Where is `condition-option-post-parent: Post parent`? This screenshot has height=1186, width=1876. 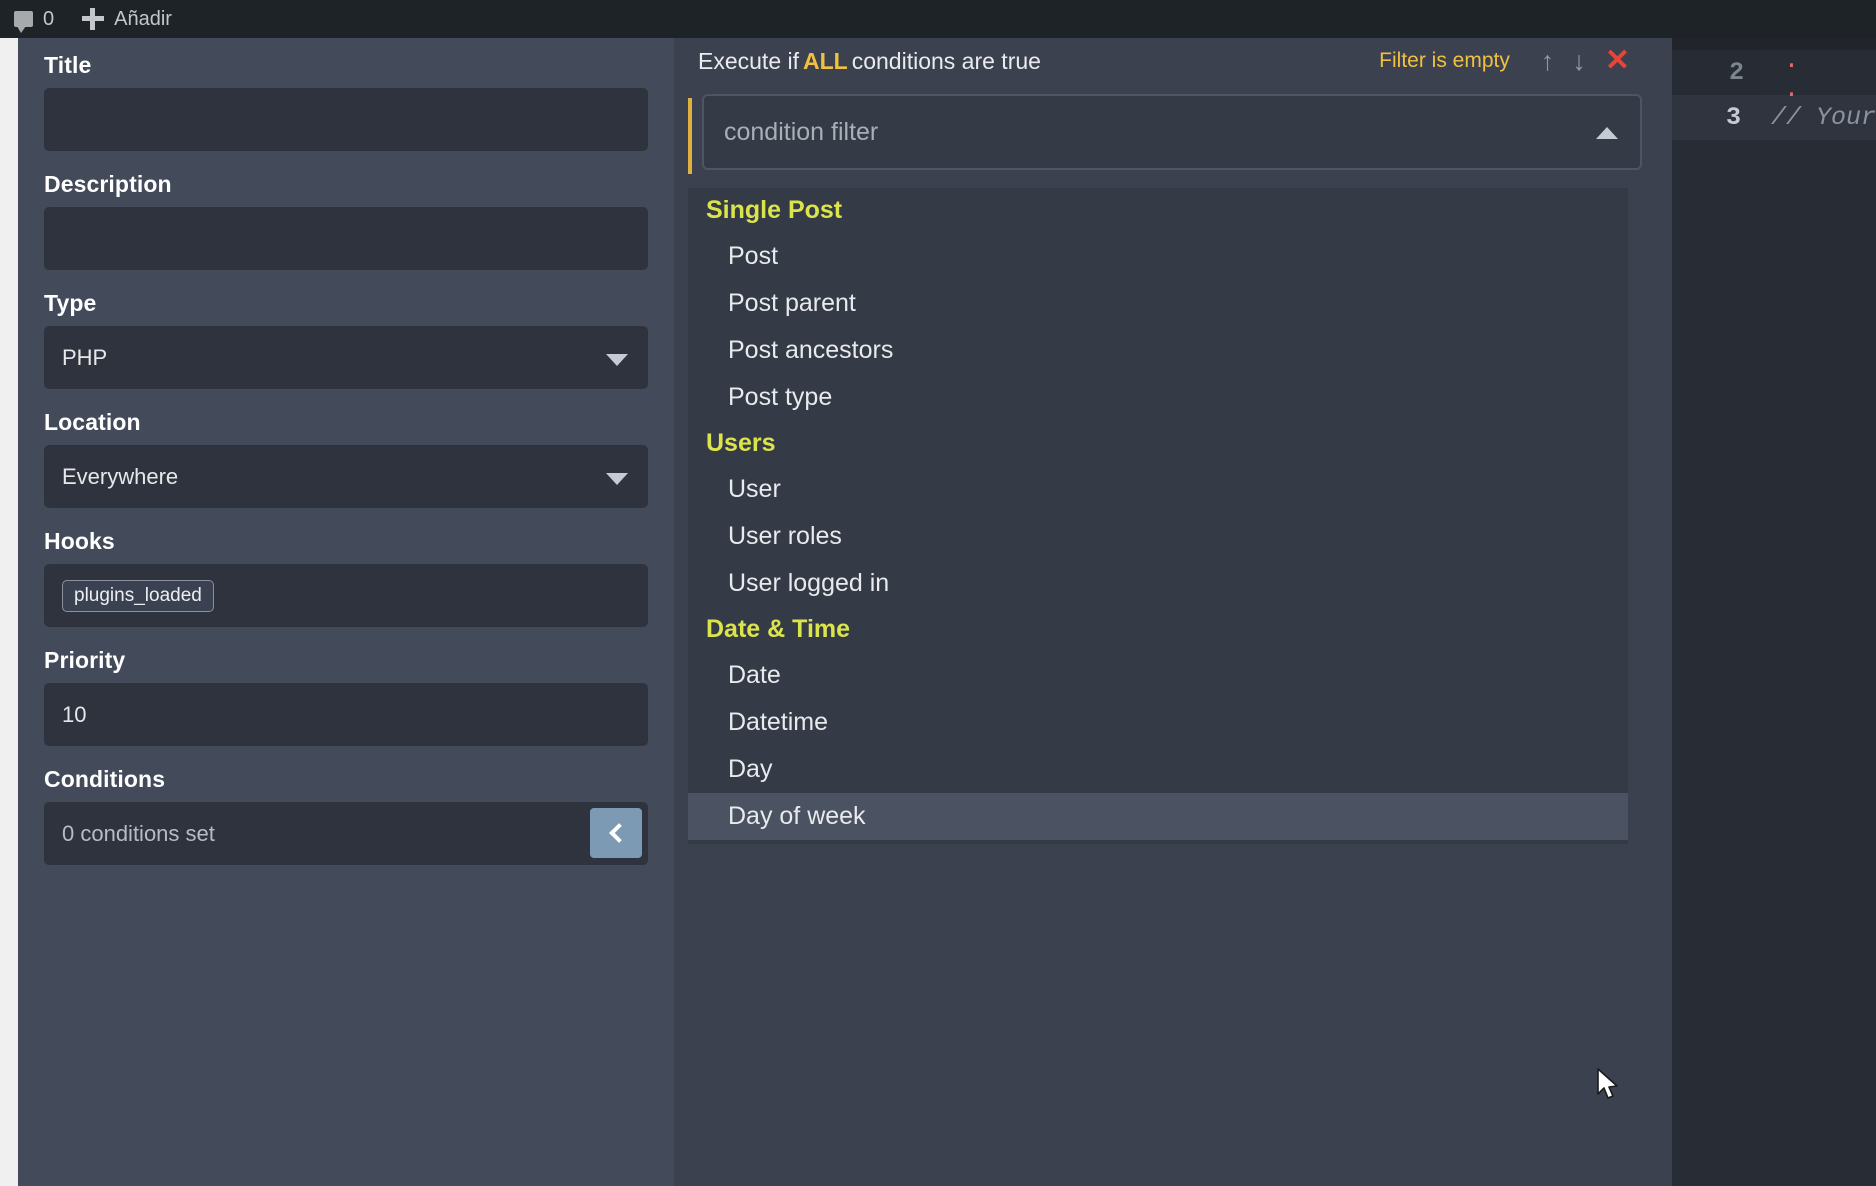 condition-option-post-parent: Post parent is located at coordinates (1158, 303).